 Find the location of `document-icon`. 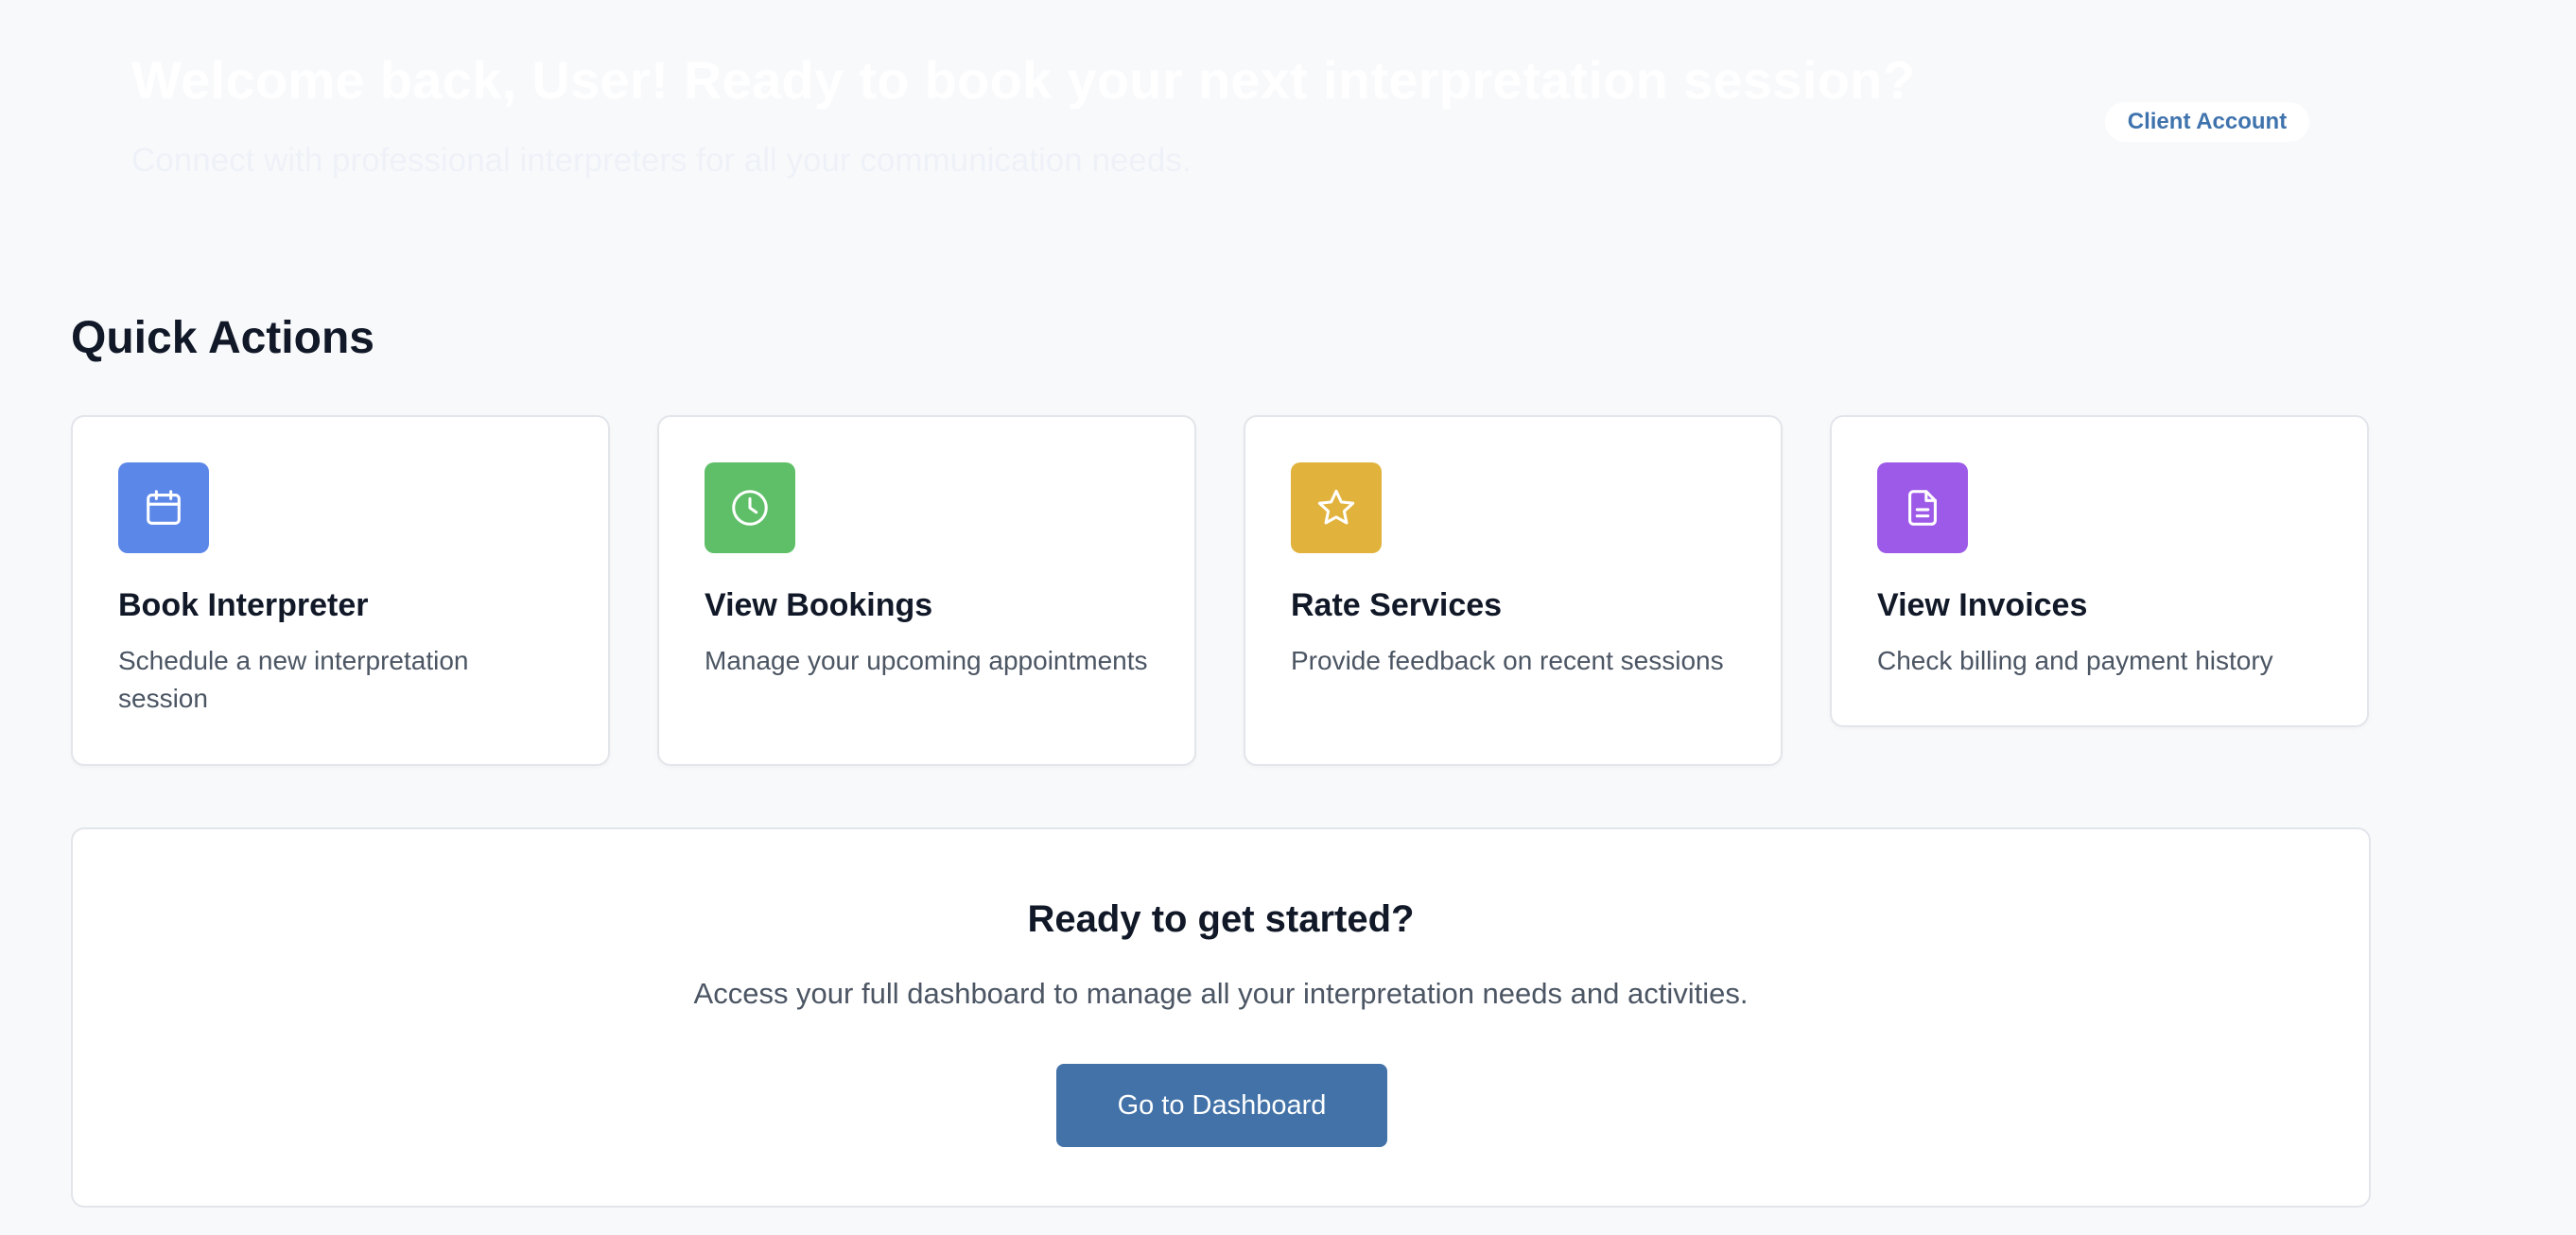

document-icon is located at coordinates (1922, 508).